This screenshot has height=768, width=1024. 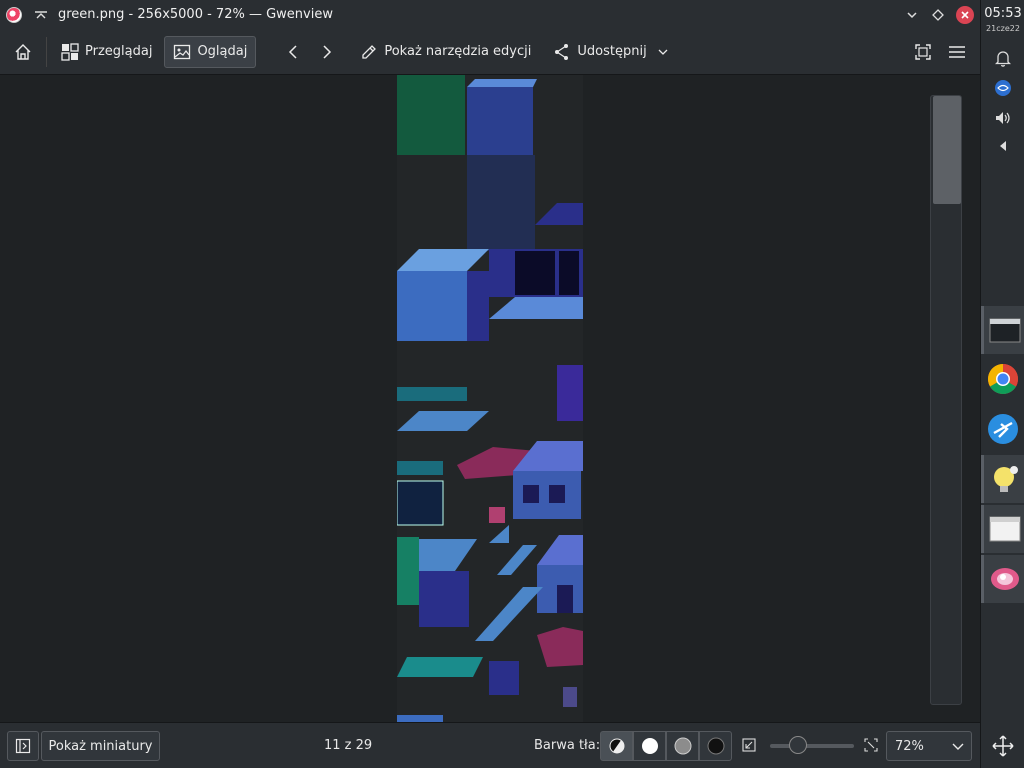 I want to click on background-color-group, so click(x=666, y=746).